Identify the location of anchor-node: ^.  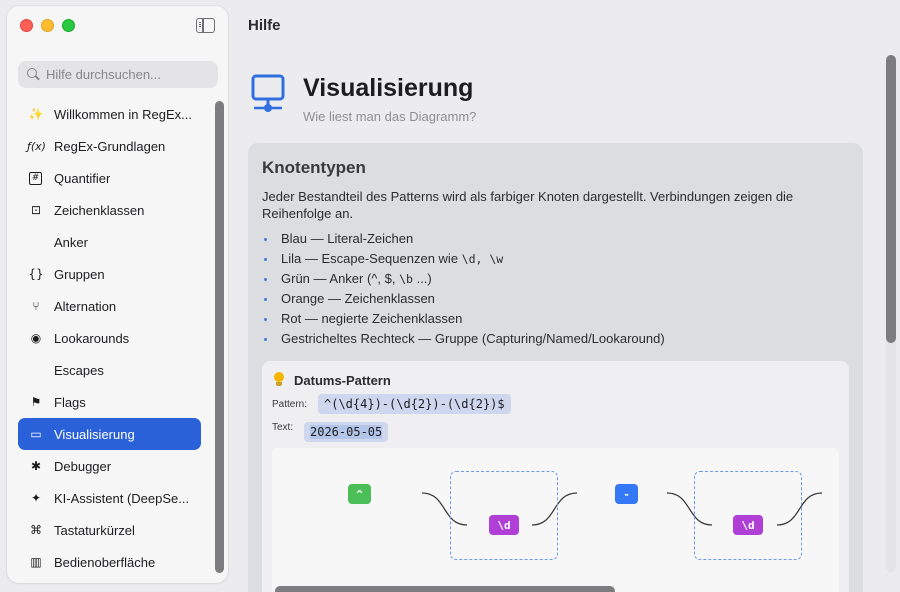
(359, 494).